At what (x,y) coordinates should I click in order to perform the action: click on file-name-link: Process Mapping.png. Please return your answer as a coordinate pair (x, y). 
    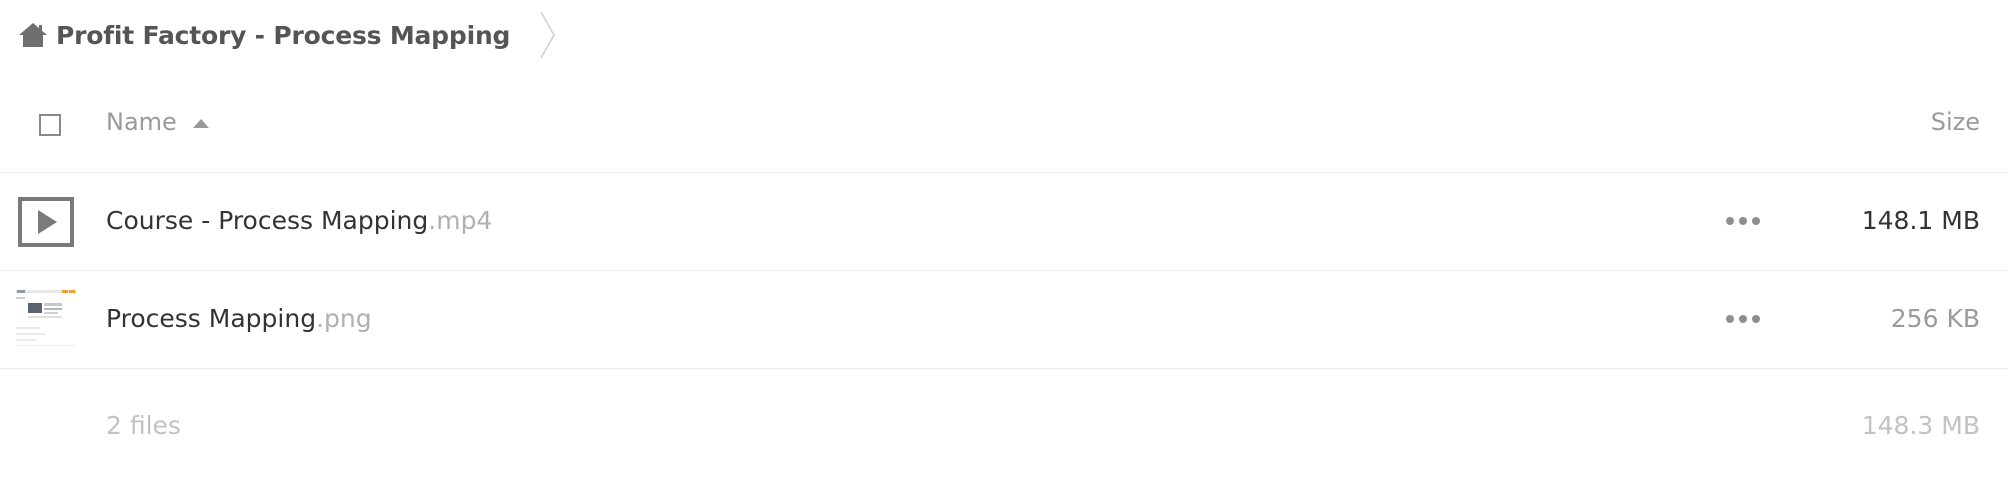
    Looking at the image, I should click on (239, 318).